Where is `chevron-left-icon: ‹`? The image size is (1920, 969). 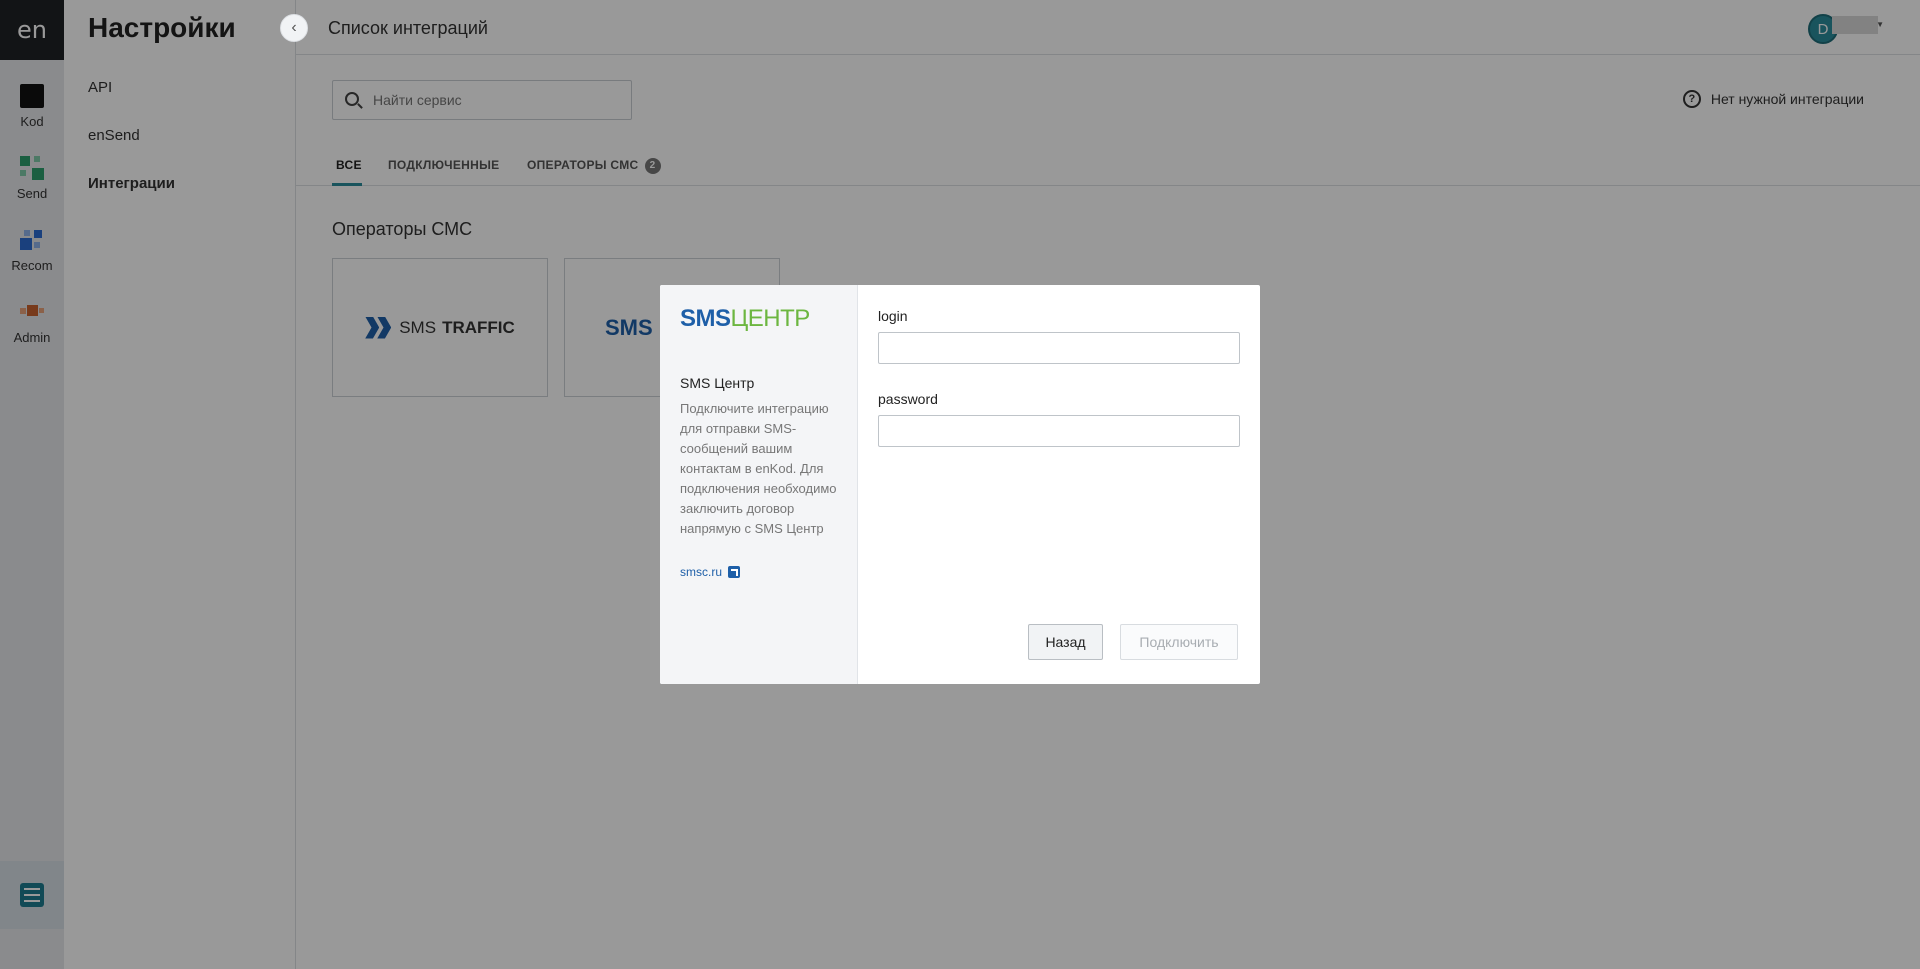
chevron-left-icon: ‹ is located at coordinates (294, 27).